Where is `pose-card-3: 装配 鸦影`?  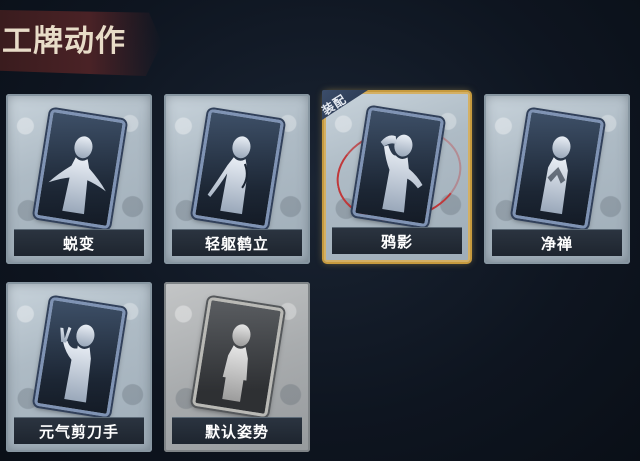
pose-card-3: 装配 鸦影 is located at coordinates (395, 176).